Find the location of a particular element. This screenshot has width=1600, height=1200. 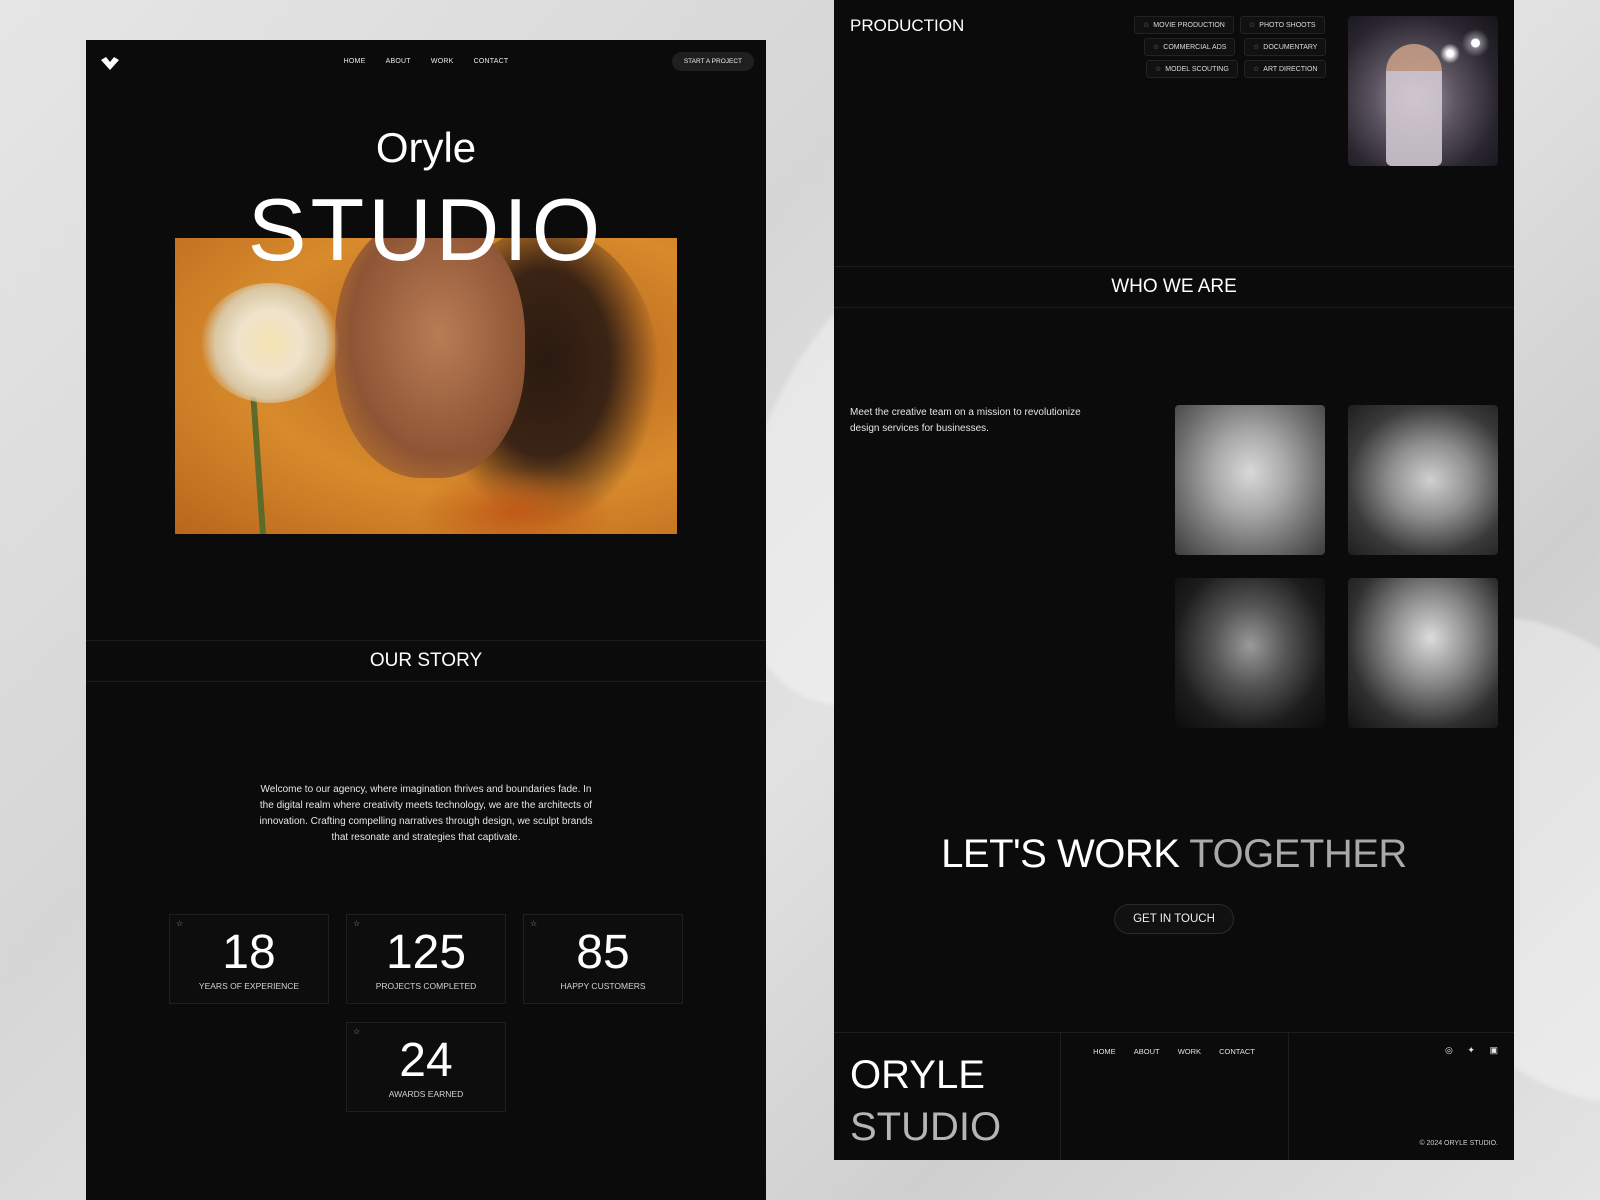

tag-documentary: ☆ DOCUMENTARY is located at coordinates (1285, 47).